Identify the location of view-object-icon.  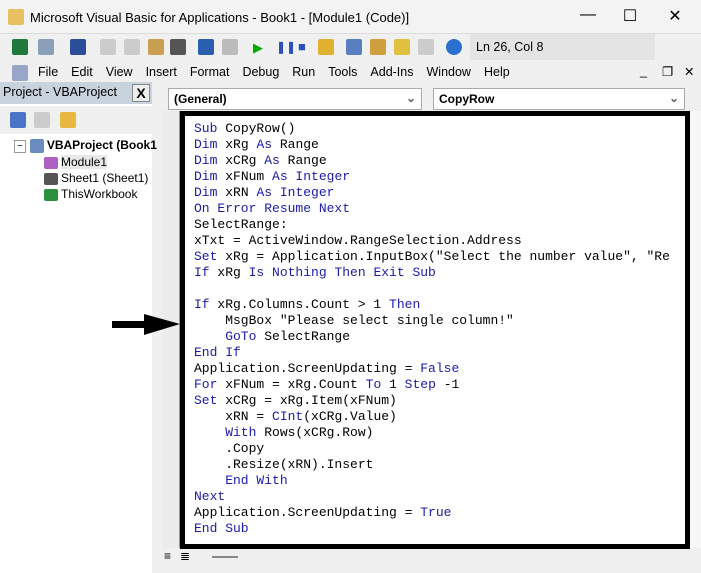
(42, 120).